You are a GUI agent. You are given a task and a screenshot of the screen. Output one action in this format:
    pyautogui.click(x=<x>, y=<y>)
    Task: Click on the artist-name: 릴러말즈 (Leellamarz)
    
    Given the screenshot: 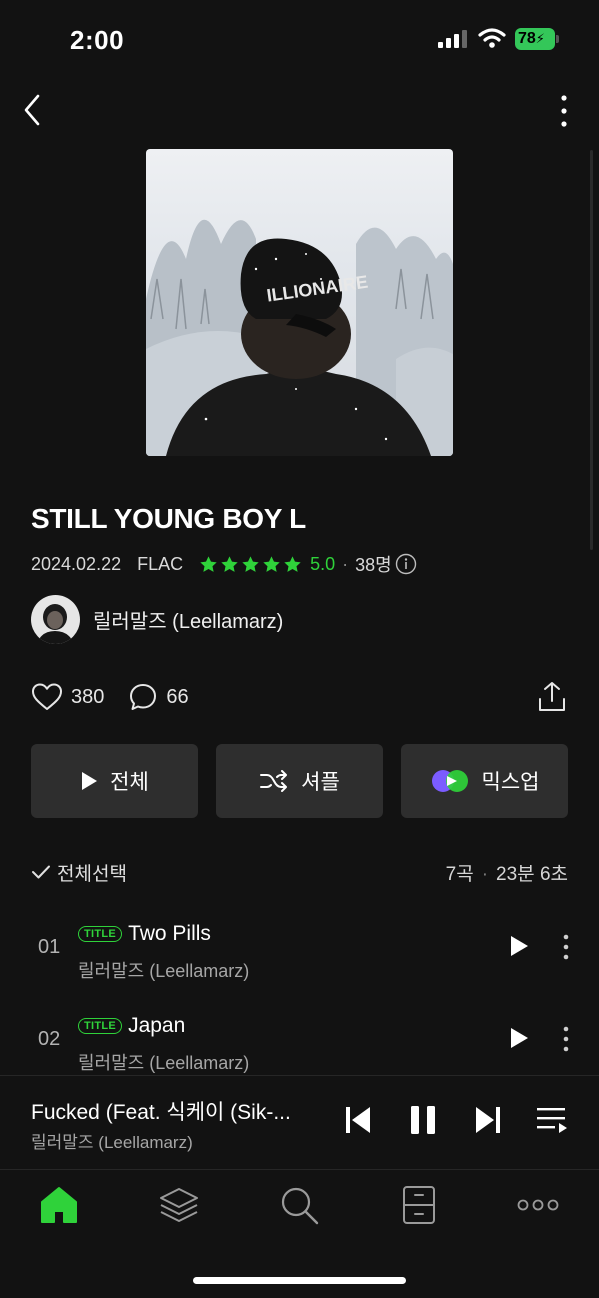 What is the action you would take?
    pyautogui.click(x=188, y=621)
    